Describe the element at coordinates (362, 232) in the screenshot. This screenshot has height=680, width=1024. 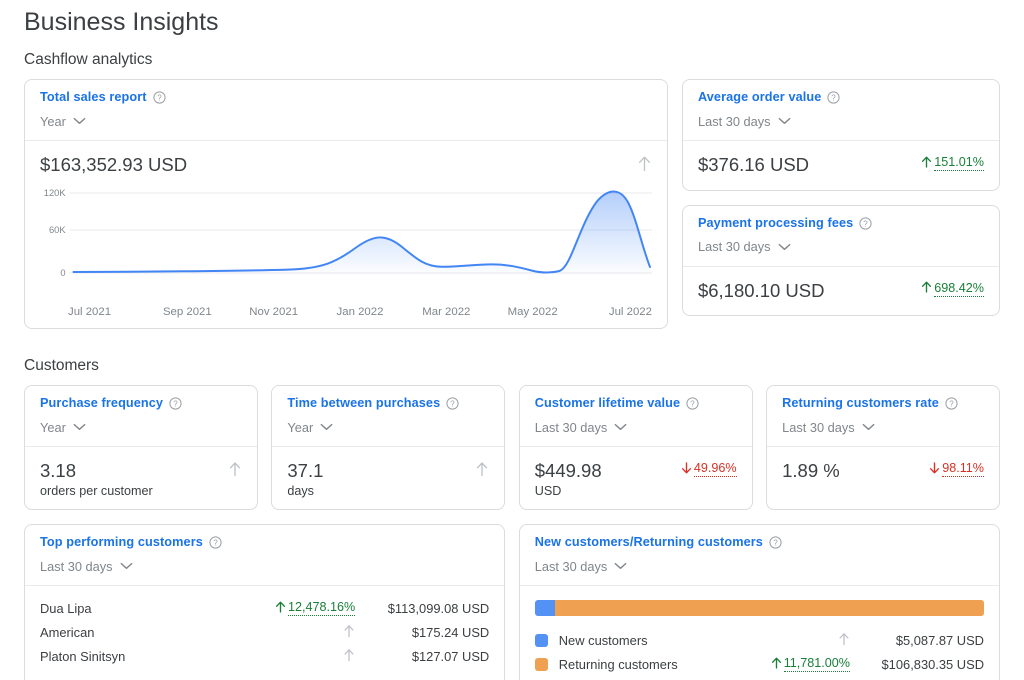
I see `chart-area-fill` at that location.